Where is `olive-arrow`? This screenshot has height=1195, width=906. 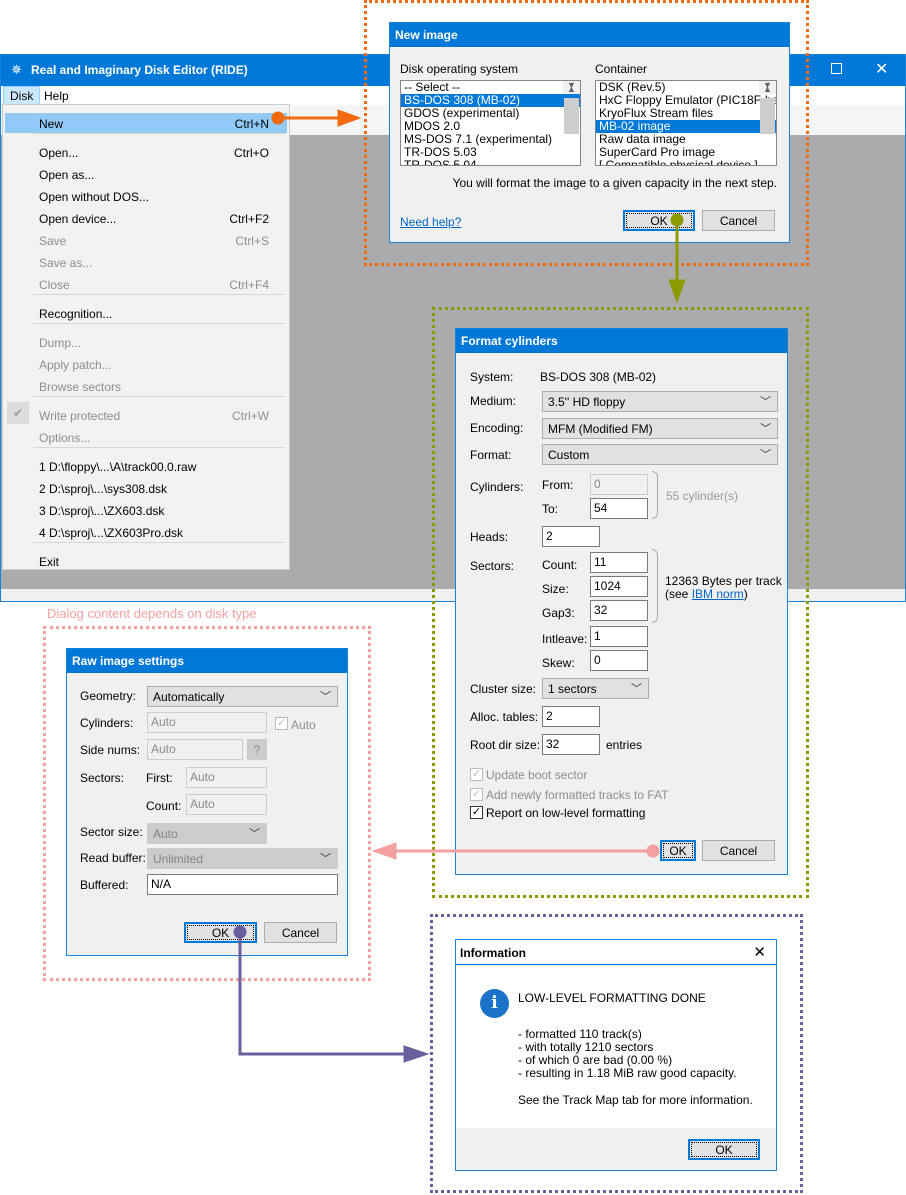
olive-arrow is located at coordinates (677, 258).